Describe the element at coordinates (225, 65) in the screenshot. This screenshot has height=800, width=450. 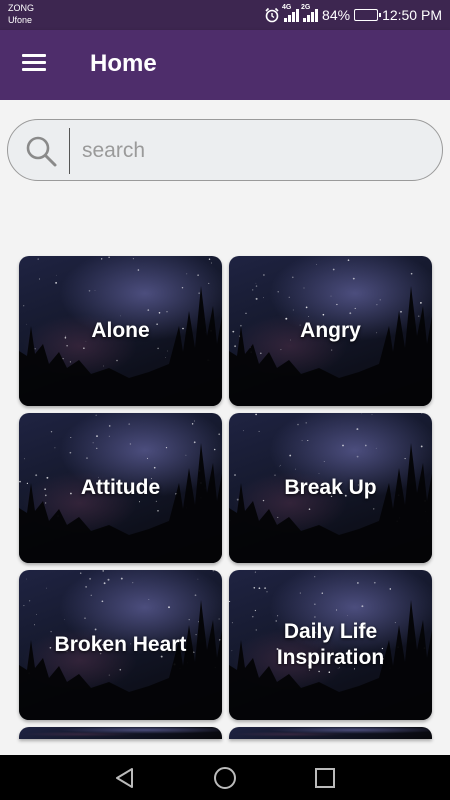
I see `app-bar: Home` at that location.